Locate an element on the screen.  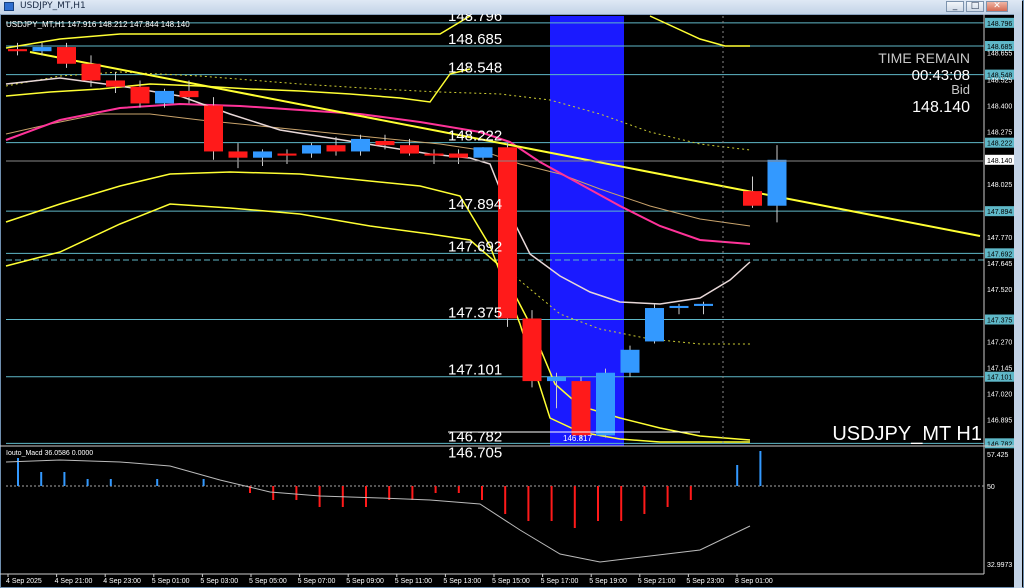
price-axis-label: 148.140 is located at coordinates (999, 161).